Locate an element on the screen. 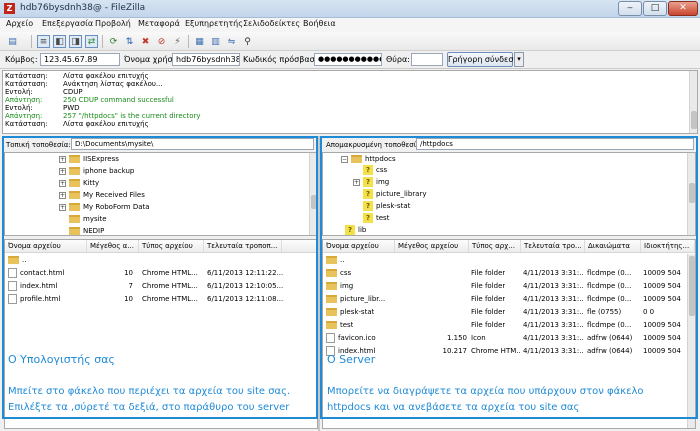 This screenshot has width=700, height=431. sync-browse-icon: ⇋ is located at coordinates (231, 41).